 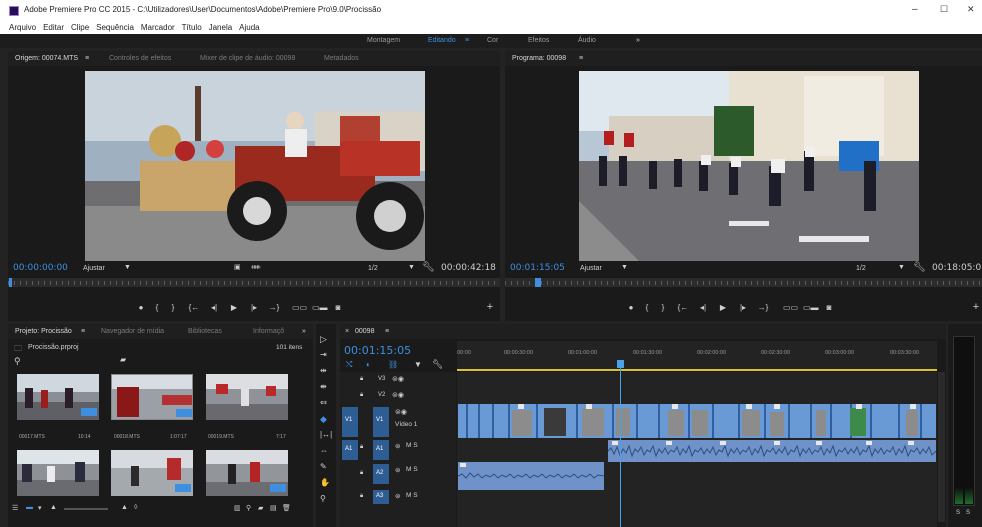 What do you see at coordinates (40, 268) in the screenshot?
I see `source-timecode-in: 00:00:00:00` at bounding box center [40, 268].